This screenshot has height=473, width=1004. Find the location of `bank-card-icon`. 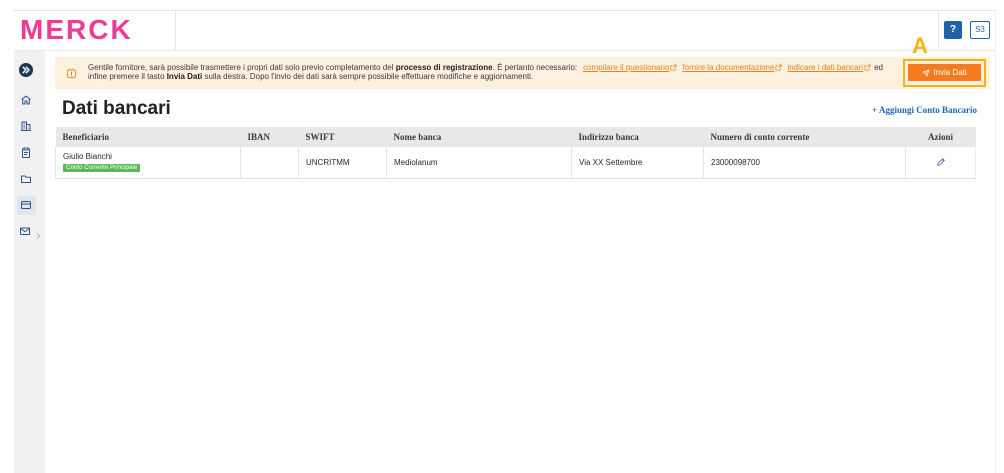

bank-card-icon is located at coordinates (26, 205).